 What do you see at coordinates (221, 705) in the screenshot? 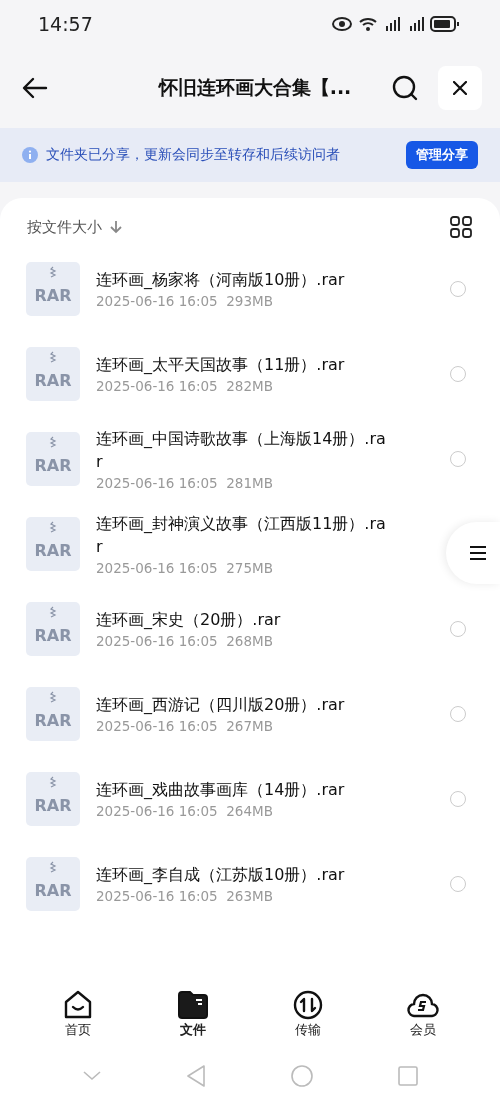
I see `file-name: 连环画_西游记（四川版20册）.rar` at bounding box center [221, 705].